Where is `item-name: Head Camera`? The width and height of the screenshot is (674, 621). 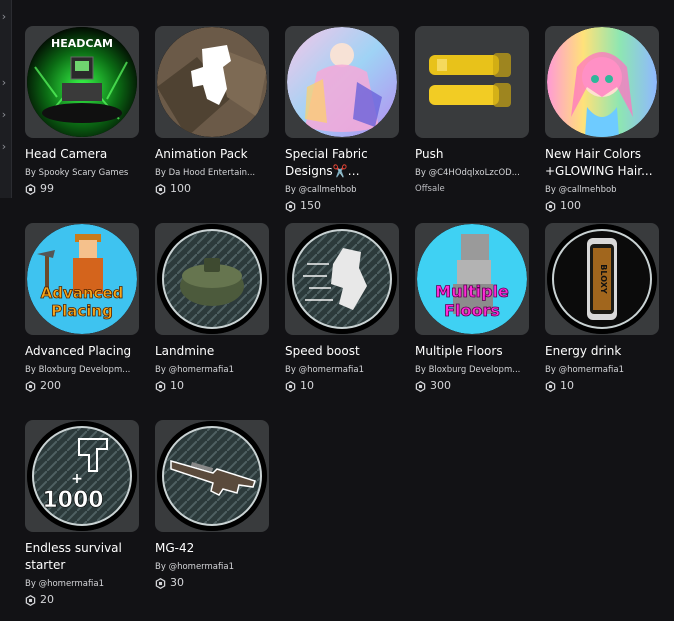 item-name: Head Camera is located at coordinates (82, 154).